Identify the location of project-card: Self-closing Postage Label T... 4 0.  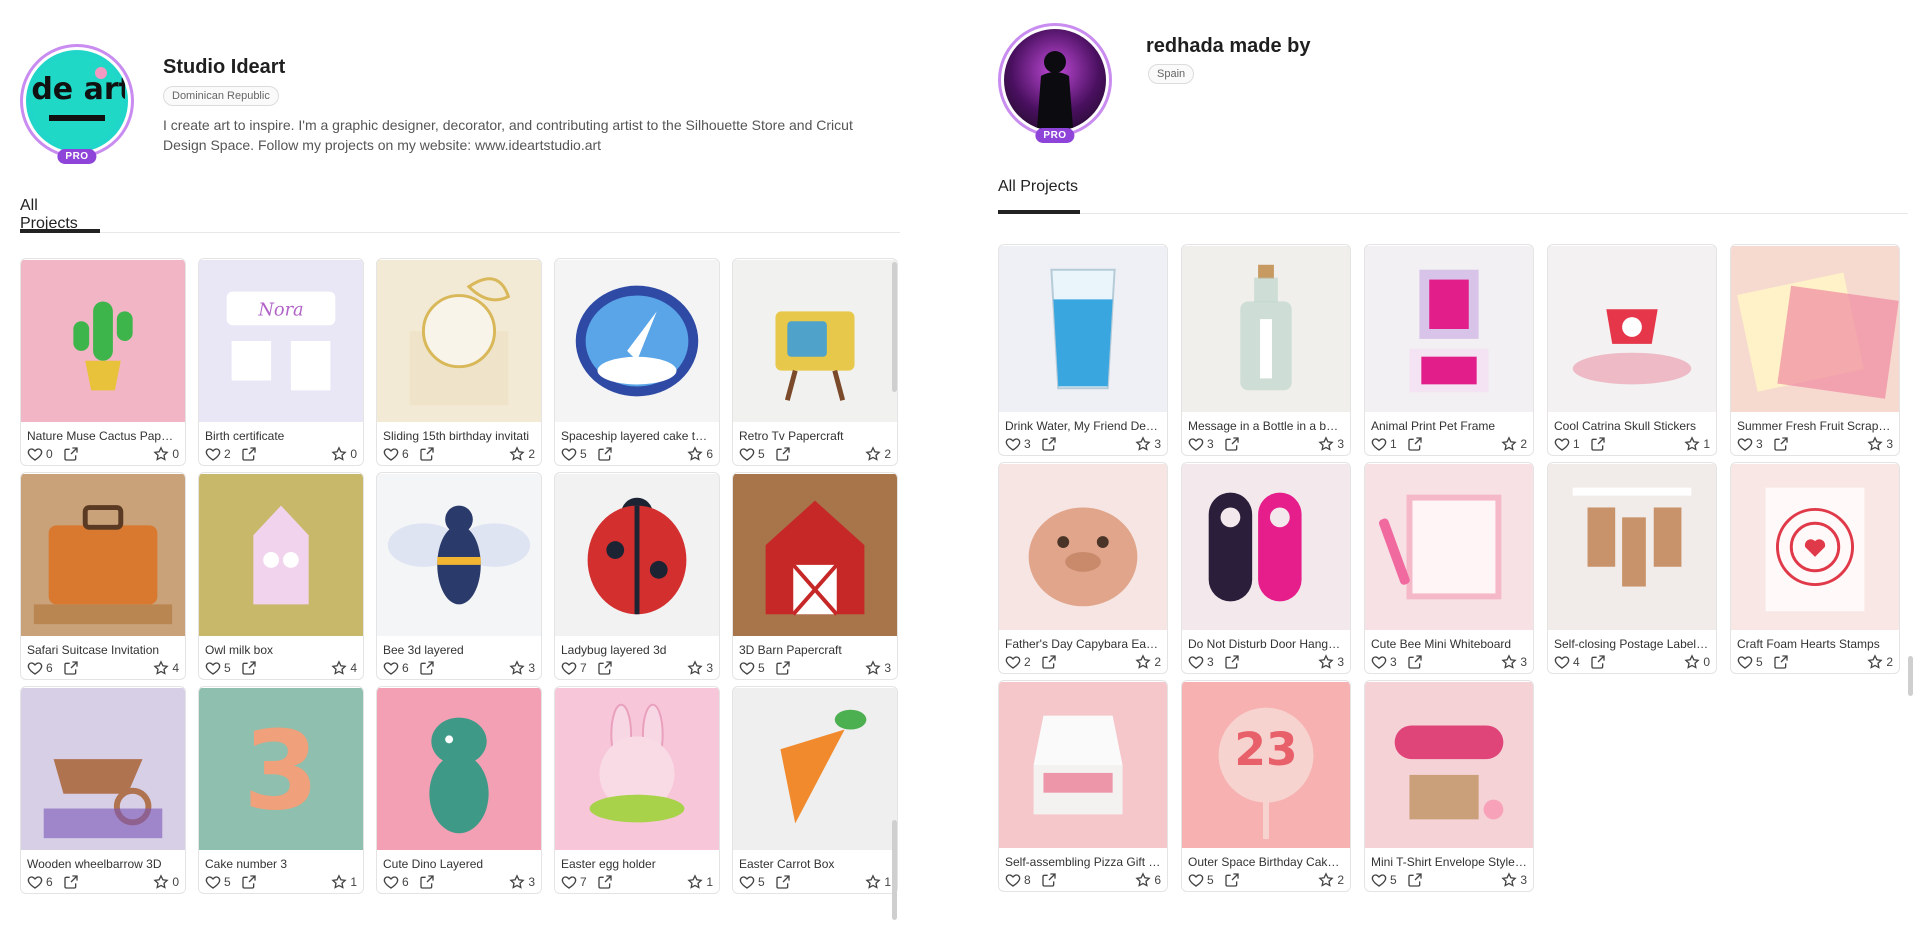
(1632, 568).